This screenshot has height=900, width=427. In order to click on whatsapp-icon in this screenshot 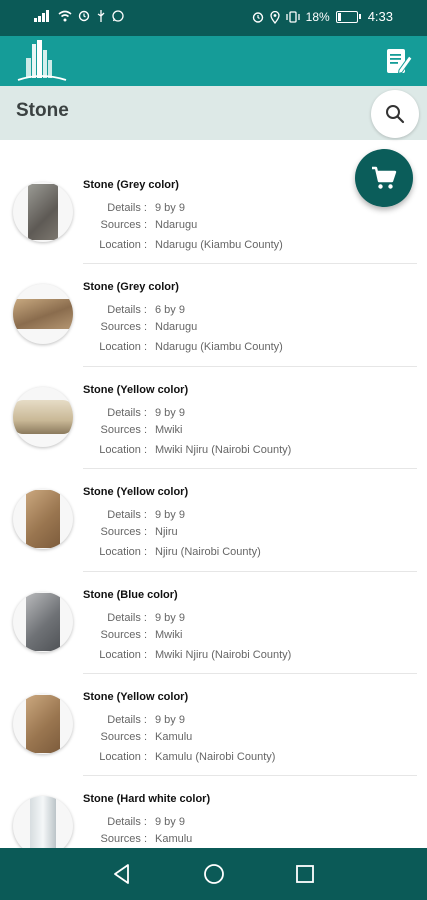, I will do `click(118, 16)`.